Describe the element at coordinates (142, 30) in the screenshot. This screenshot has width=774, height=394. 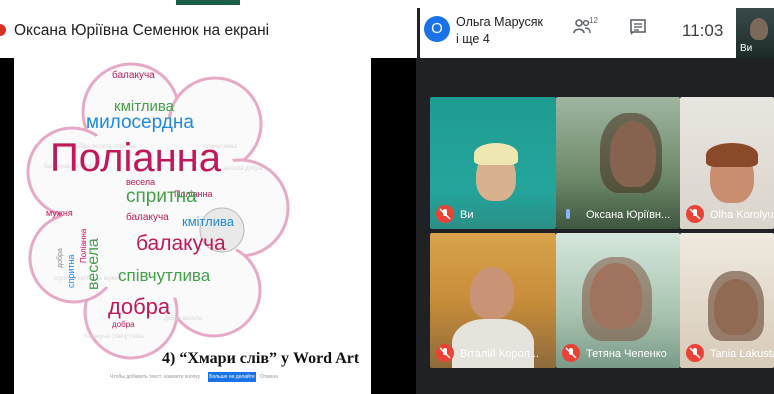
I see `presentation-title: Оксана Юріївна Семенюк на екрані` at that location.